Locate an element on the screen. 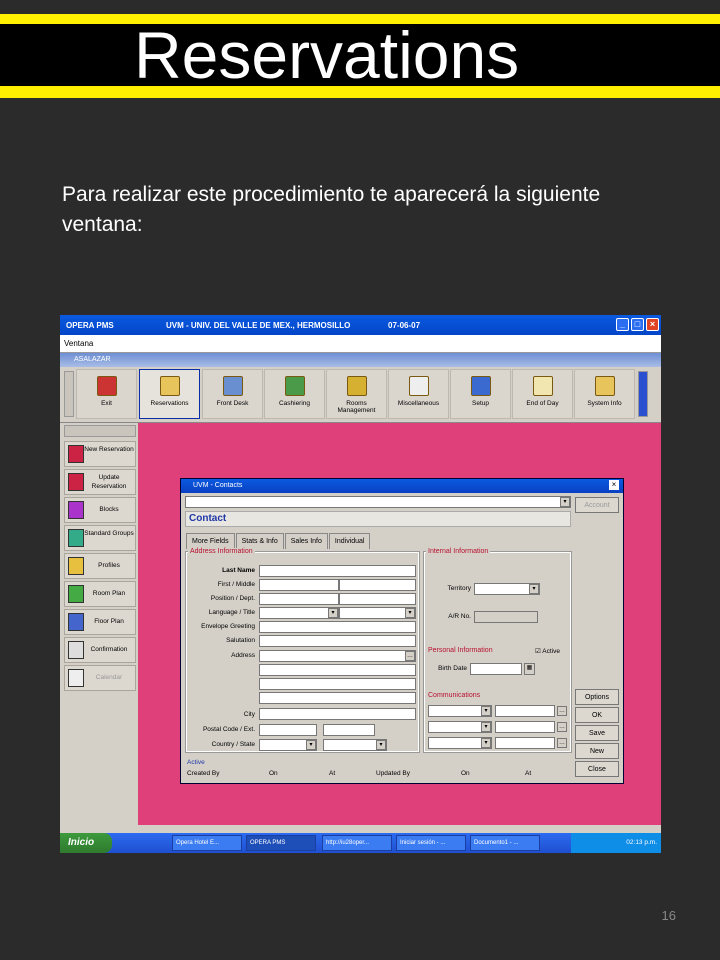  active-checkbox: ☑ Active is located at coordinates (547, 651).